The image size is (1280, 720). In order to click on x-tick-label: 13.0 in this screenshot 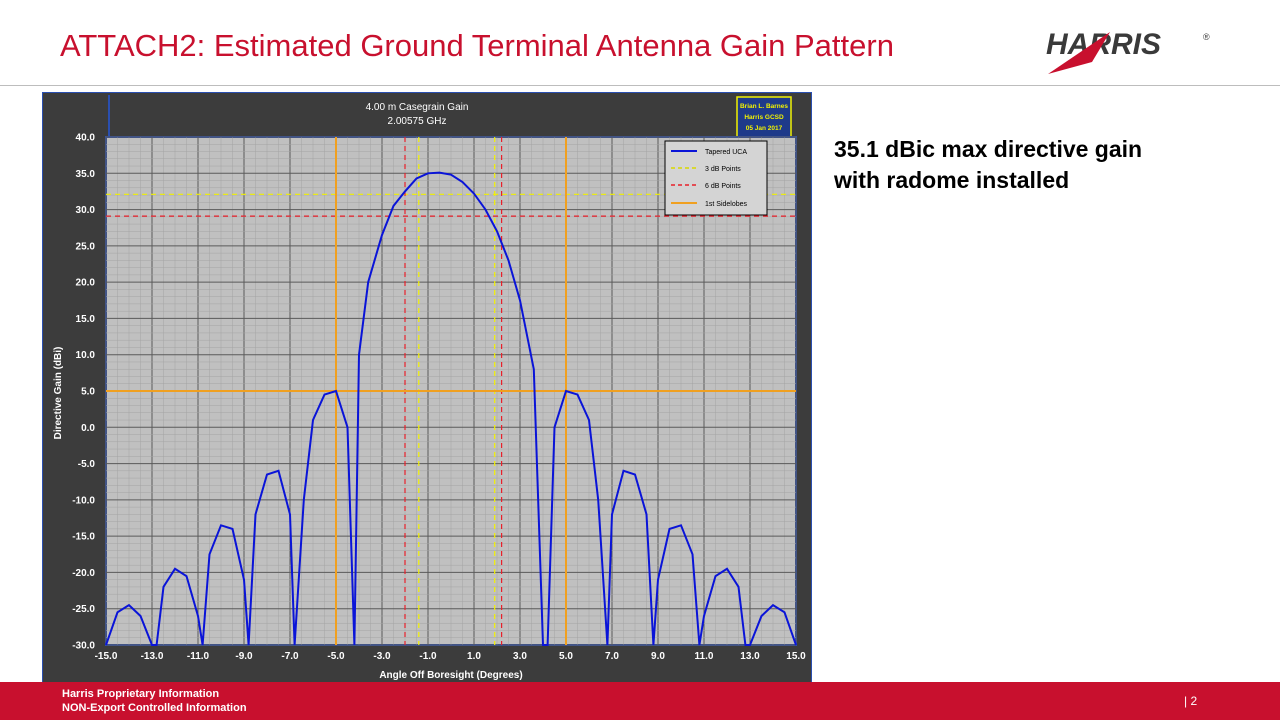, I will do `click(750, 656)`.